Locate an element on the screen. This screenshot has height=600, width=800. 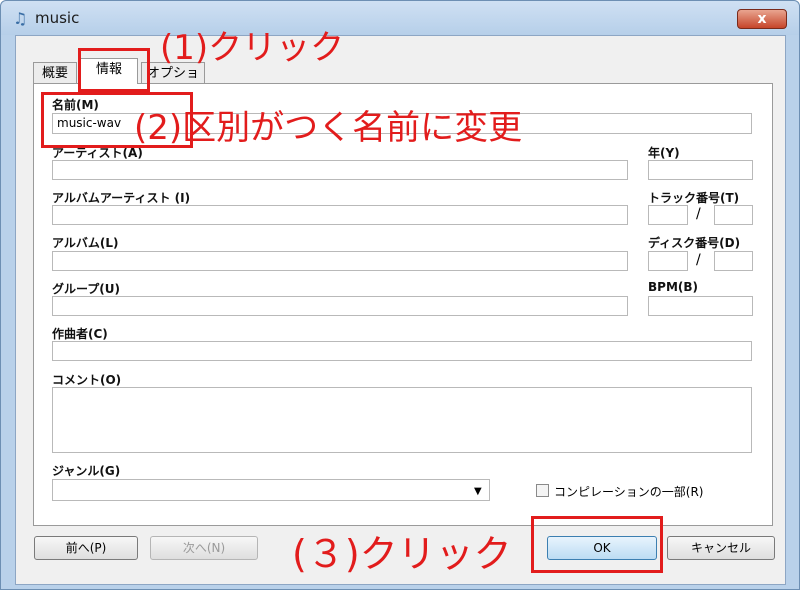
composer-input is located at coordinates (402, 351).